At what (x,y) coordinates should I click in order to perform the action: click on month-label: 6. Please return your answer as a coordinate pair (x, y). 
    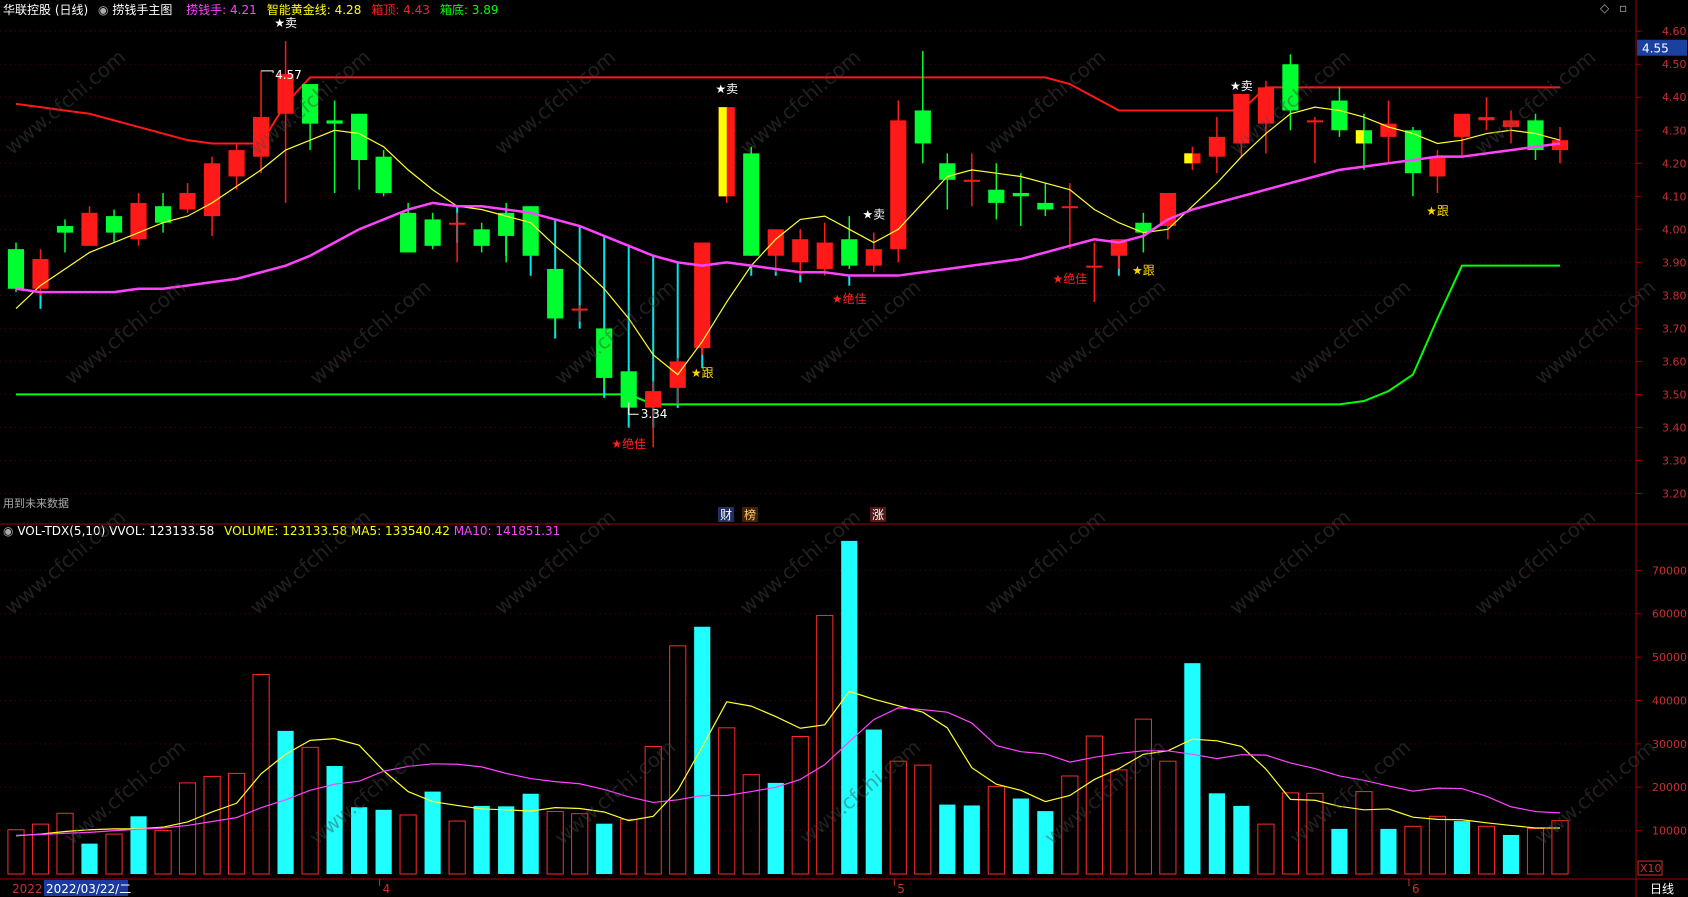
    Looking at the image, I should click on (1416, 889).